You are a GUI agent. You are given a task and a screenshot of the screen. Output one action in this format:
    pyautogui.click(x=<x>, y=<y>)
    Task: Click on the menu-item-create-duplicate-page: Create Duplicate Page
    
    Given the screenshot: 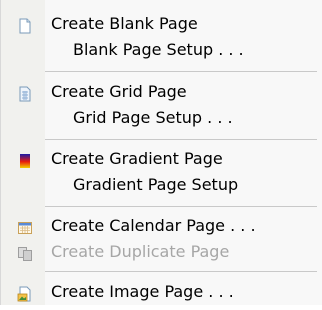 What is the action you would take?
    pyautogui.click(x=161, y=252)
    